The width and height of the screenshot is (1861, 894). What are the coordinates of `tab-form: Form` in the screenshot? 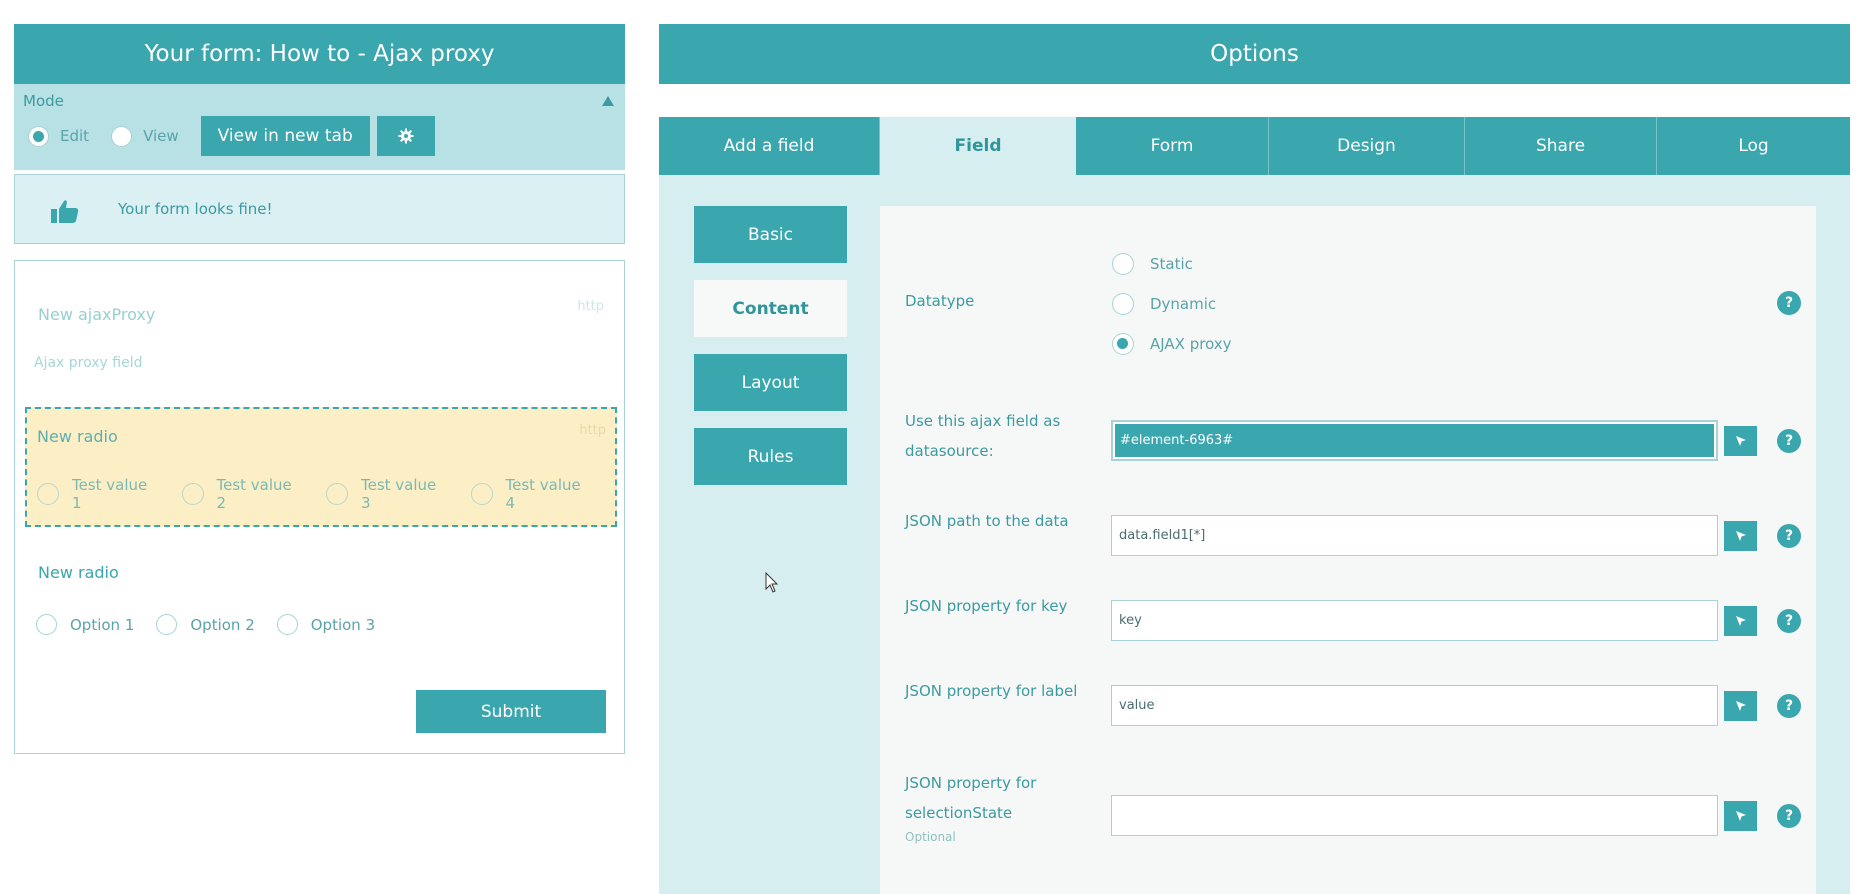 It's located at (1172, 146).